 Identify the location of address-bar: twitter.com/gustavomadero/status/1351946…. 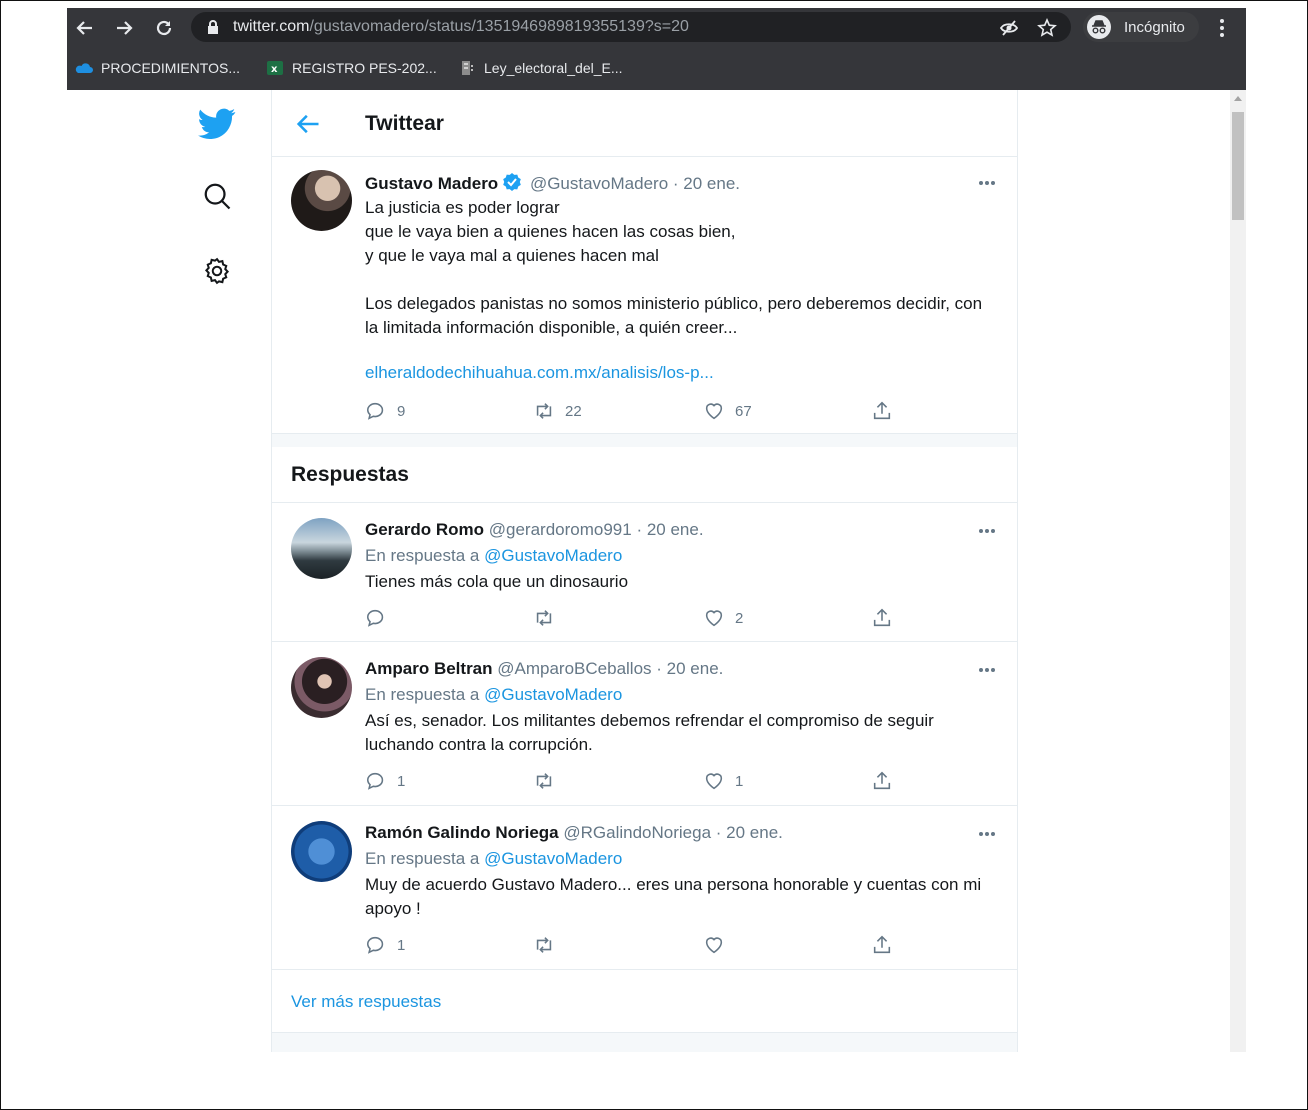
(631, 27).